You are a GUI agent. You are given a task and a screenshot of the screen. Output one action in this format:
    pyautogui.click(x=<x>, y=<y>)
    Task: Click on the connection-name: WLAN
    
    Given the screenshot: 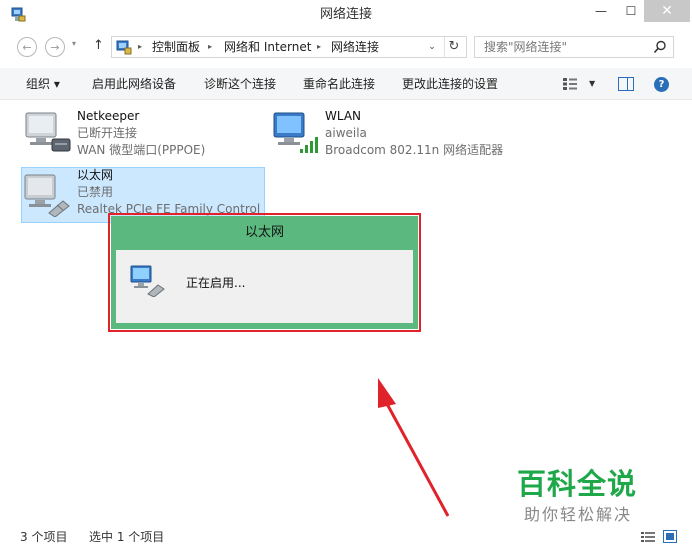 What is the action you would take?
    pyautogui.click(x=343, y=116)
    